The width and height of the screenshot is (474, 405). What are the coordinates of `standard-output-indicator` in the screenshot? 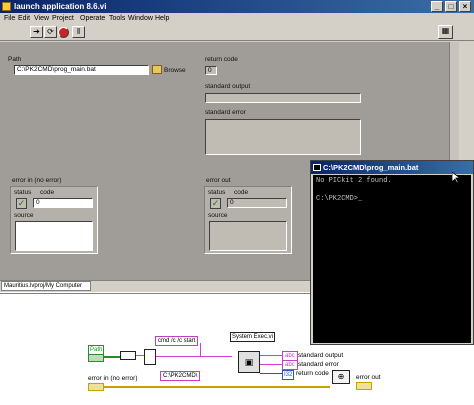 It's located at (283, 98).